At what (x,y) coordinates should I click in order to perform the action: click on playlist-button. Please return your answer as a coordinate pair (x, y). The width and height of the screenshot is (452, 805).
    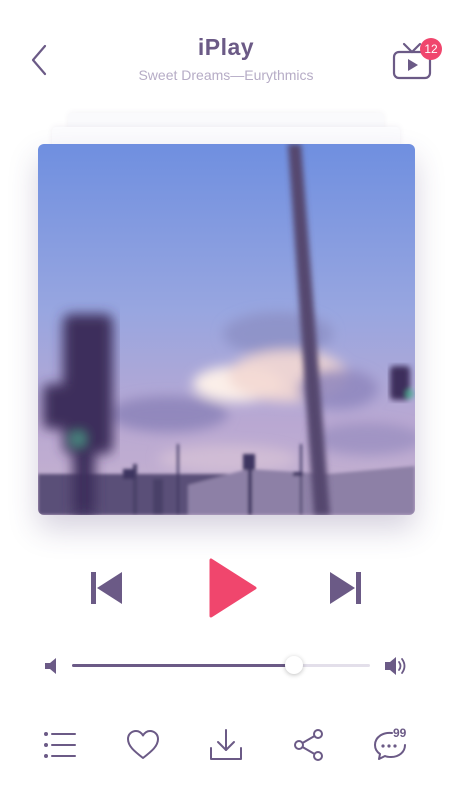
    Looking at the image, I should click on (60, 745).